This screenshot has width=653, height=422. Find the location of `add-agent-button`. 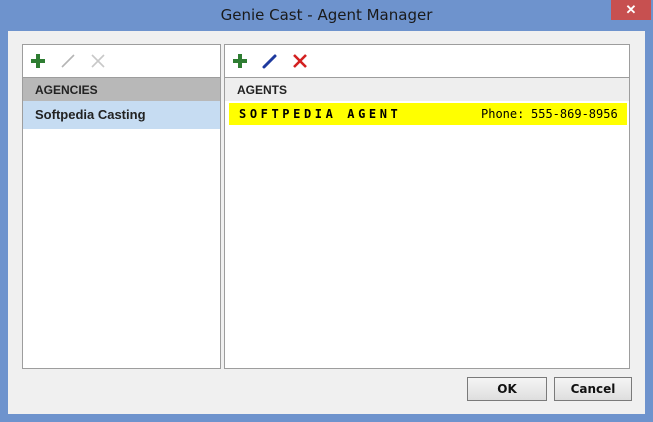

add-agent-button is located at coordinates (240, 61).